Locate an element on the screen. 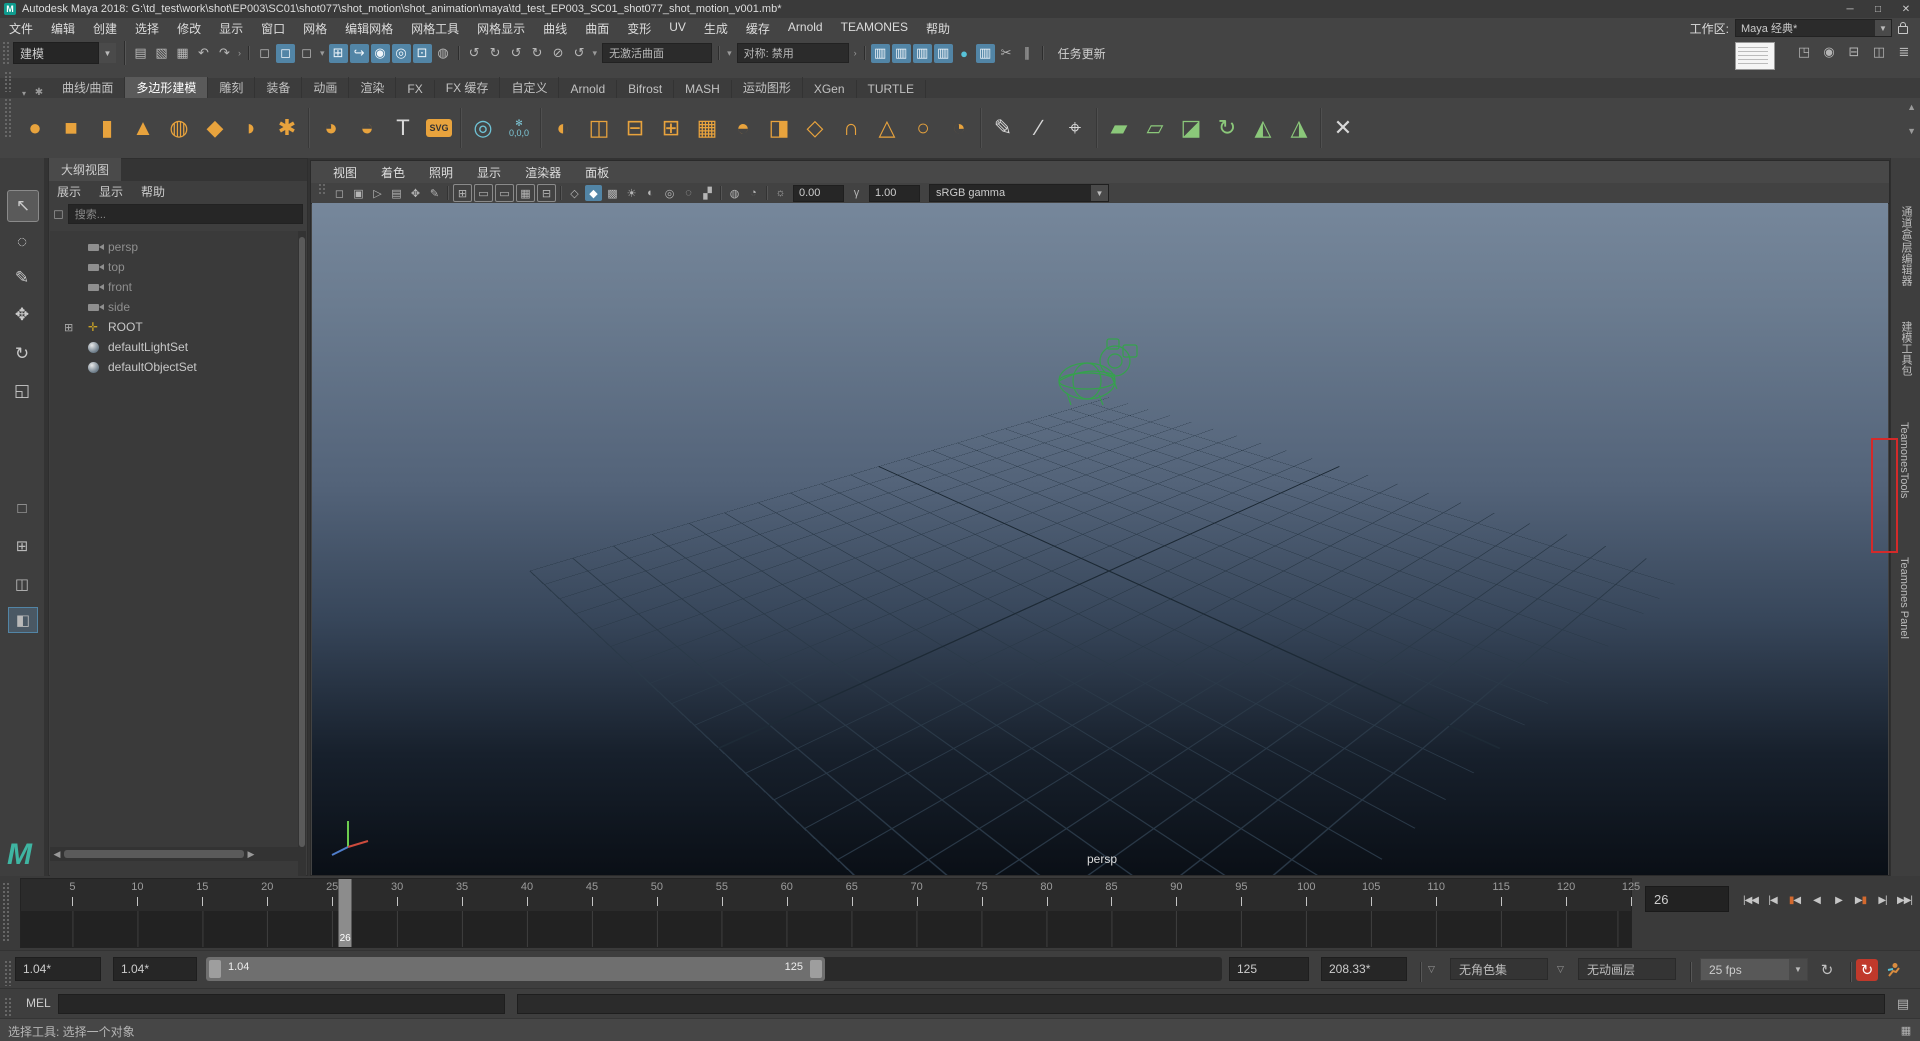 The height and width of the screenshot is (1041, 1920). boolean-icon: ◐ is located at coordinates (563, 128).